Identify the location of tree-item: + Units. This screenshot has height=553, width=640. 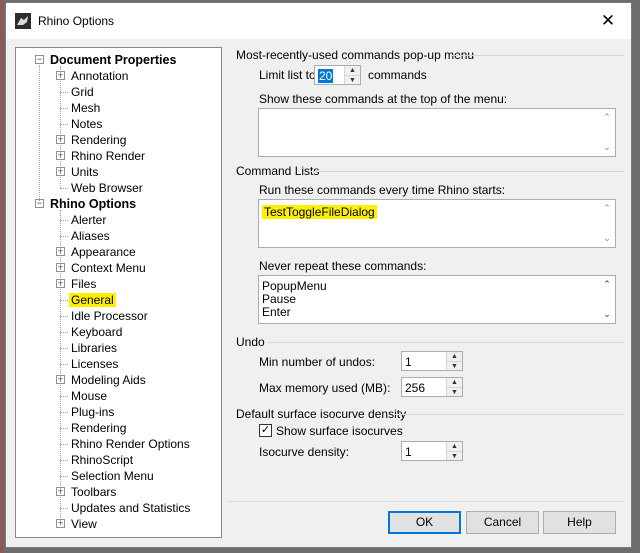
(78, 172).